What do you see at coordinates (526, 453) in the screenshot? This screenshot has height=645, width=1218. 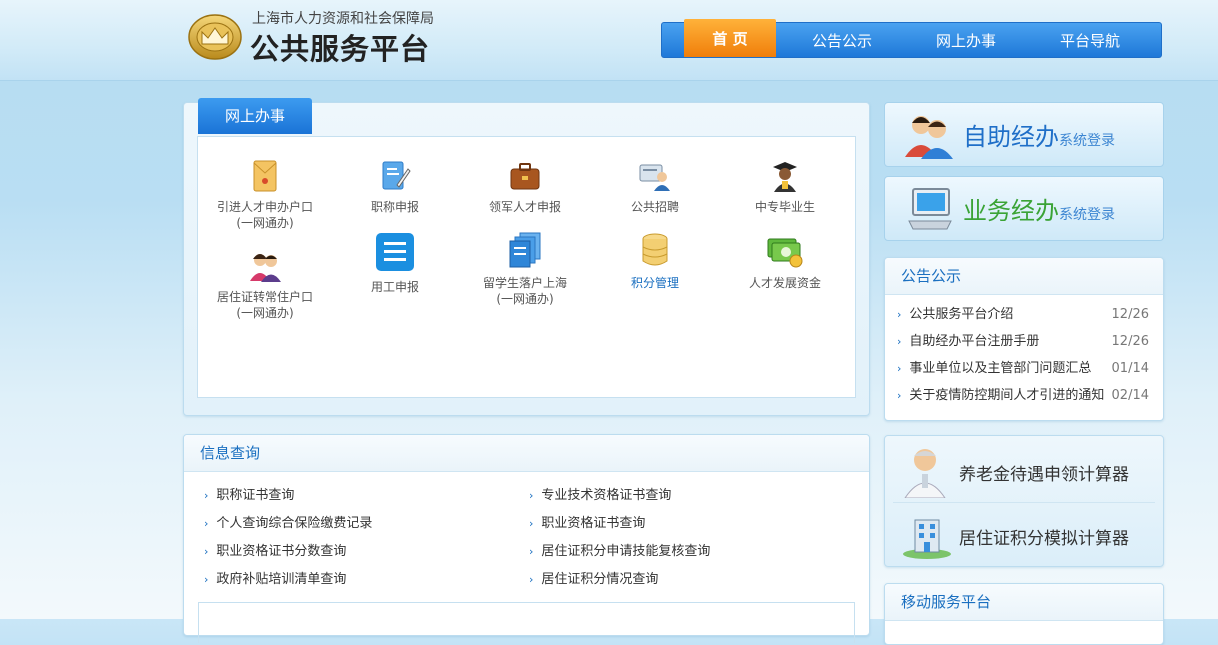 I see `info-query-title: 信息查询` at bounding box center [526, 453].